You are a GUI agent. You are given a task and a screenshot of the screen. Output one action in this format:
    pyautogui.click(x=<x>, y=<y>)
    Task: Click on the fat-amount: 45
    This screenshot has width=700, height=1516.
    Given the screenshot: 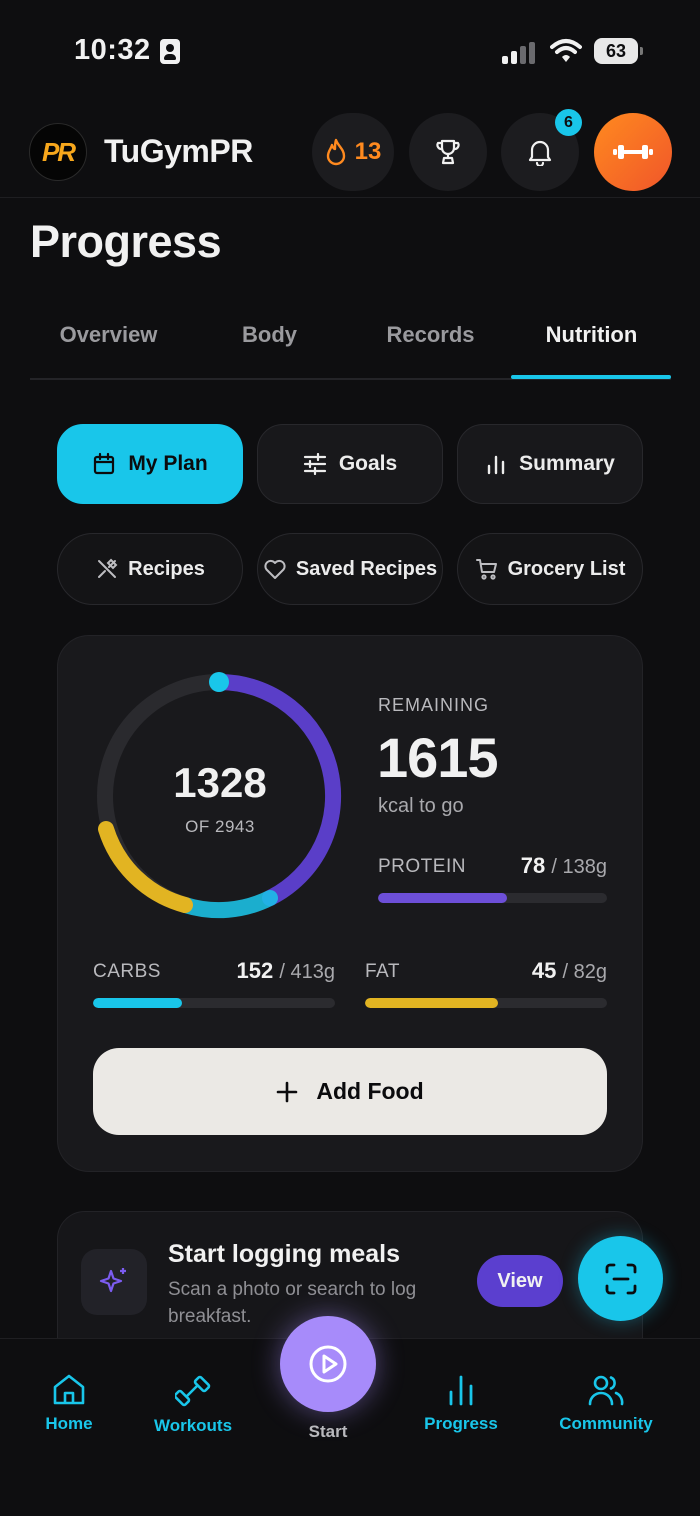 What is the action you would take?
    pyautogui.click(x=544, y=970)
    